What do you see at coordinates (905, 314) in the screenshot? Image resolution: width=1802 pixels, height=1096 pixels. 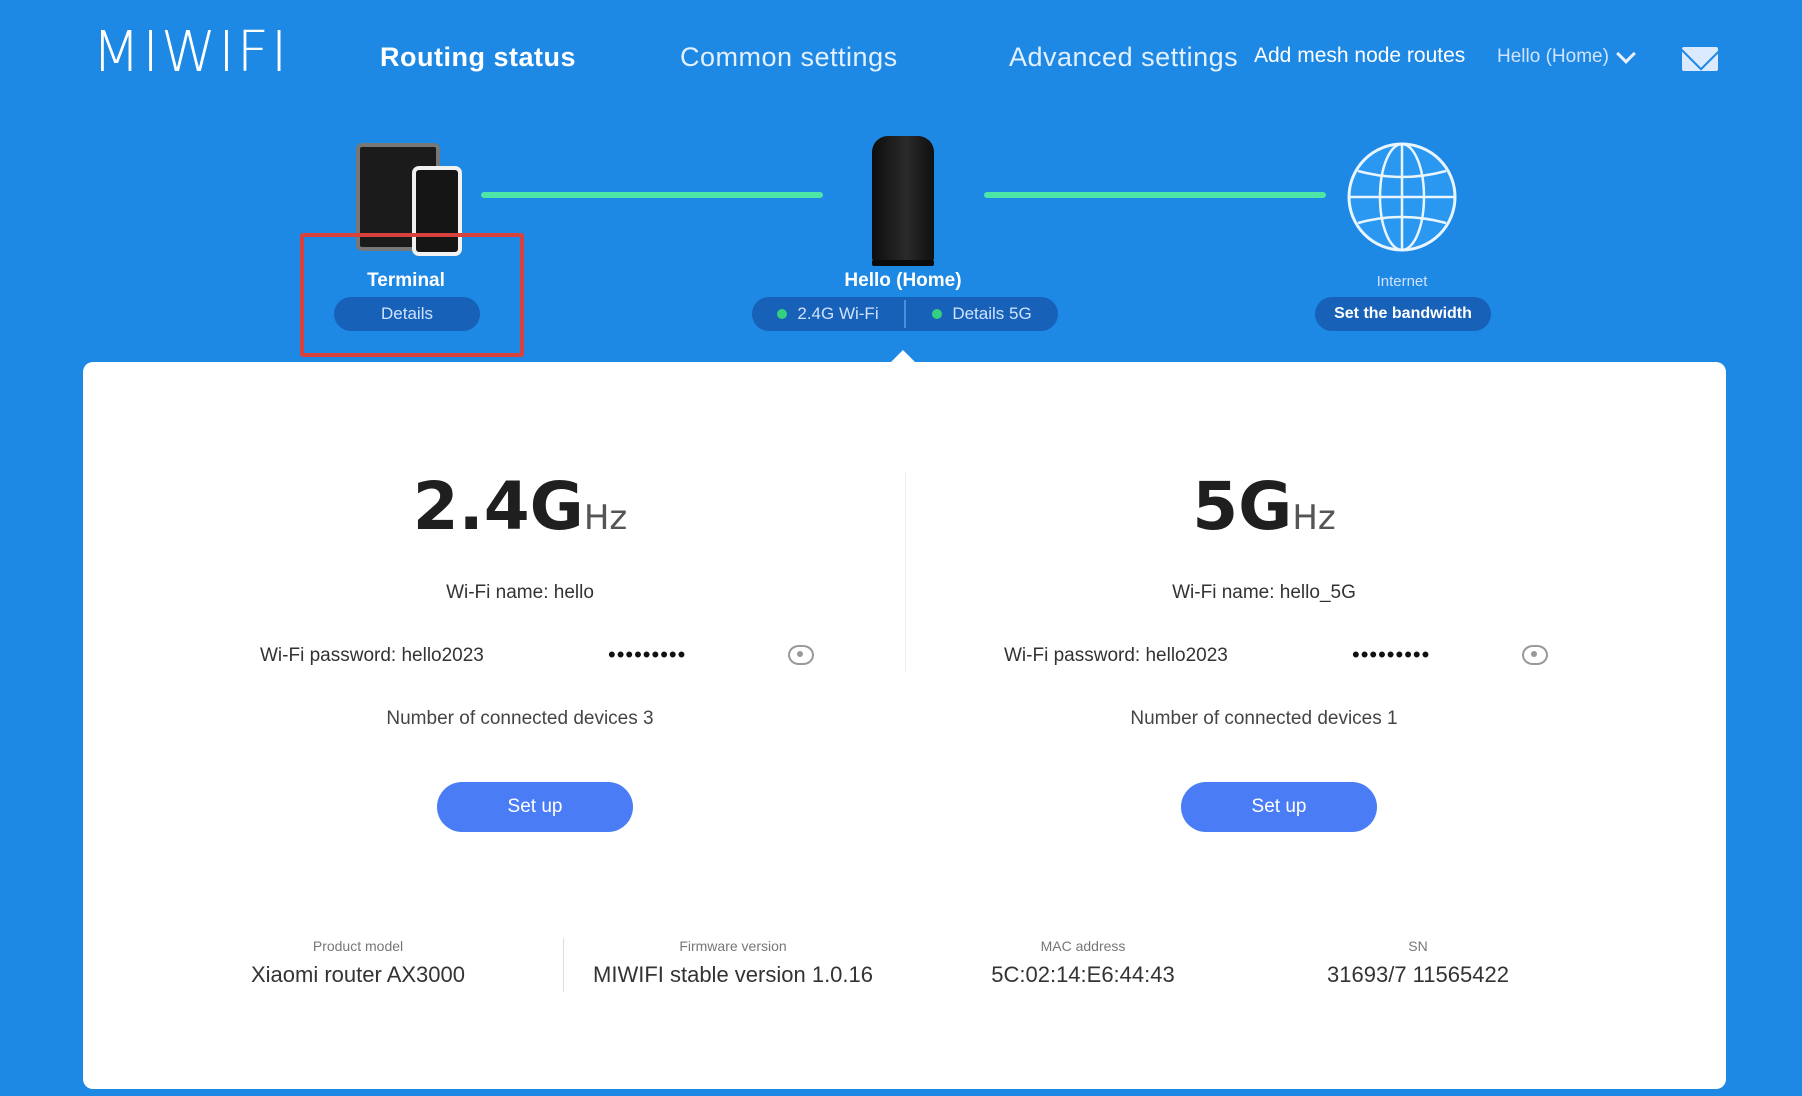 I see `router-band-status: 2.4G Wi-Fi Details 5G` at bounding box center [905, 314].